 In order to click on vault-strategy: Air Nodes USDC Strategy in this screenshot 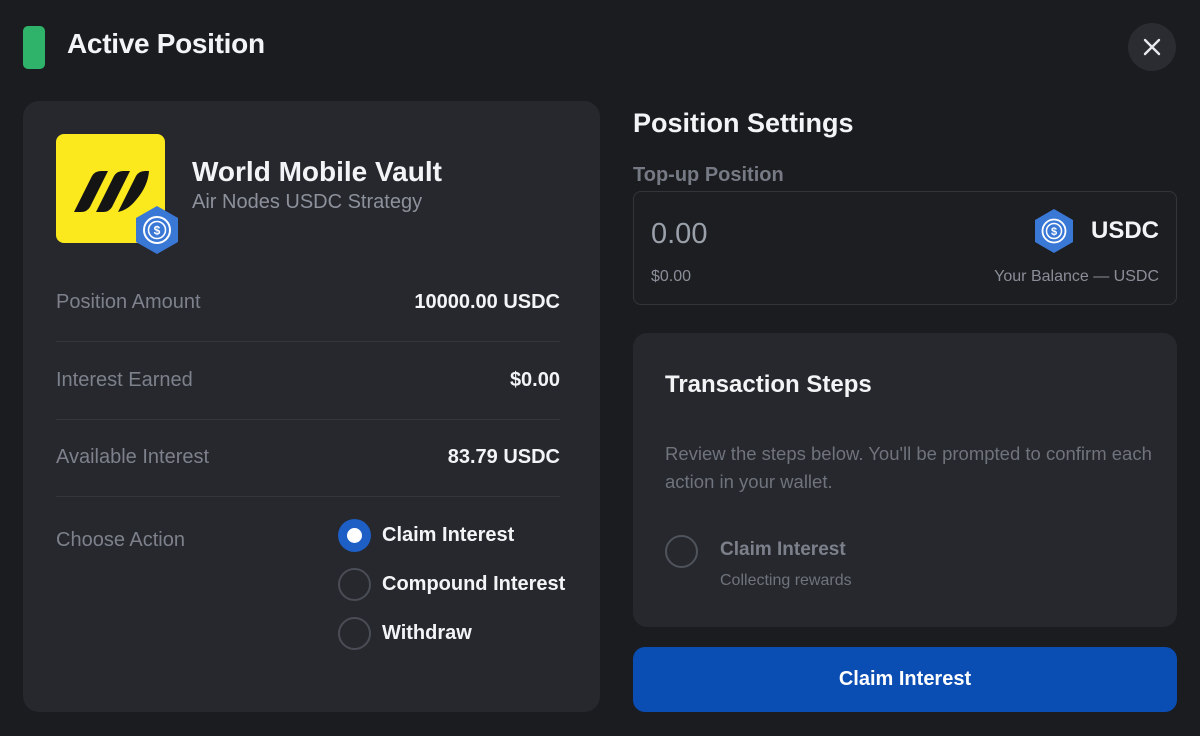, I will do `click(307, 202)`.